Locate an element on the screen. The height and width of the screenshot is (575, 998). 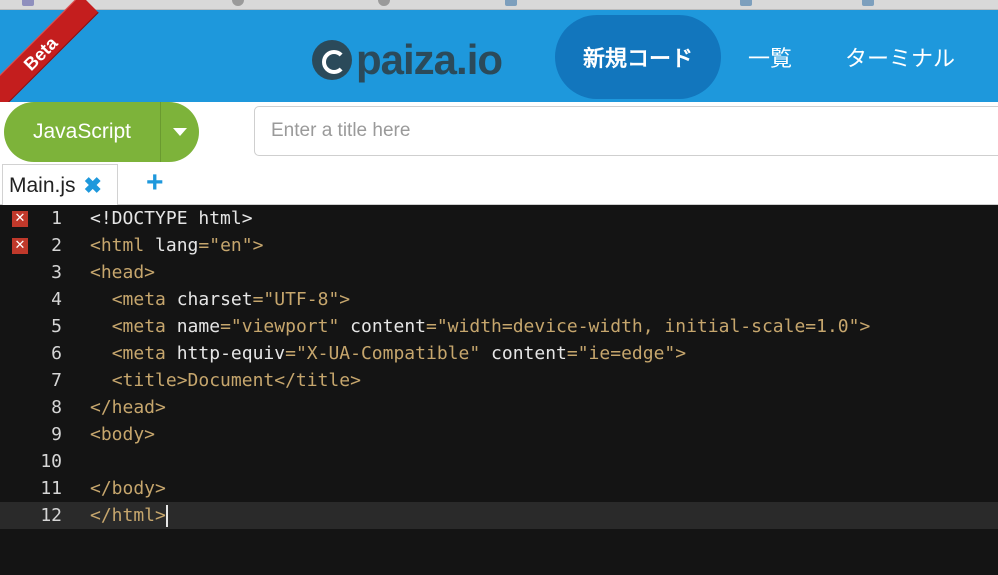
tab-main-js: Main.js ✖ is located at coordinates (60, 185).